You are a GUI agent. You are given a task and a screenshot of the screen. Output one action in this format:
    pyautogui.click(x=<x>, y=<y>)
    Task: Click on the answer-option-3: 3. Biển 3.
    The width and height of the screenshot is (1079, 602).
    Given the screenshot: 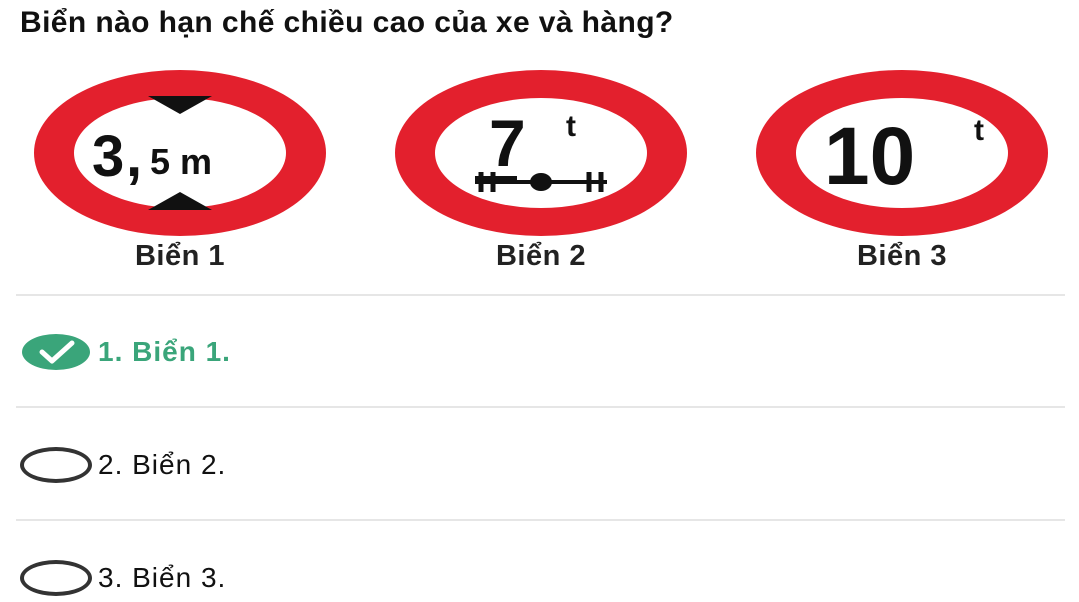 What is the action you would take?
    pyautogui.click(x=540, y=575)
    